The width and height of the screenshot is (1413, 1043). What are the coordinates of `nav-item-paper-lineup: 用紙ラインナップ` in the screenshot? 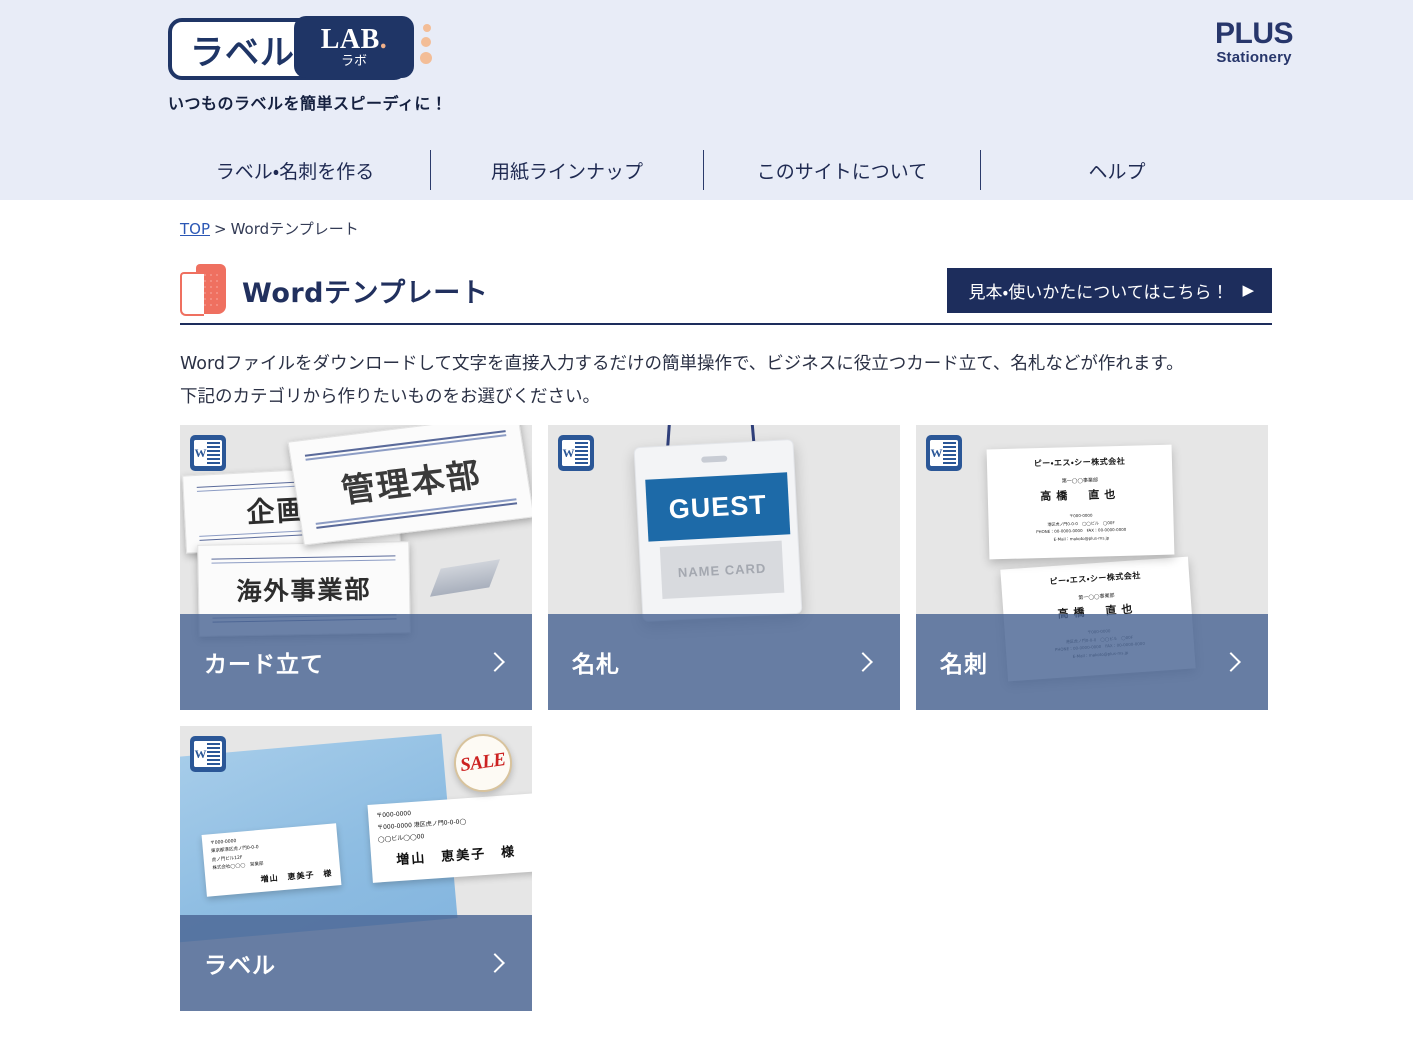 It's located at (567, 170).